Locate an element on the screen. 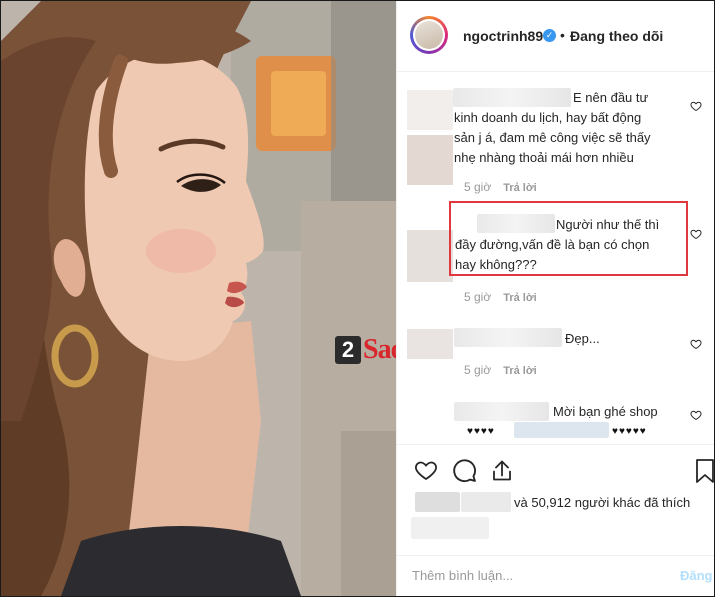  post-header: ngoctrinh89 ✓ • Đang theo dõi is located at coordinates (555, 36).